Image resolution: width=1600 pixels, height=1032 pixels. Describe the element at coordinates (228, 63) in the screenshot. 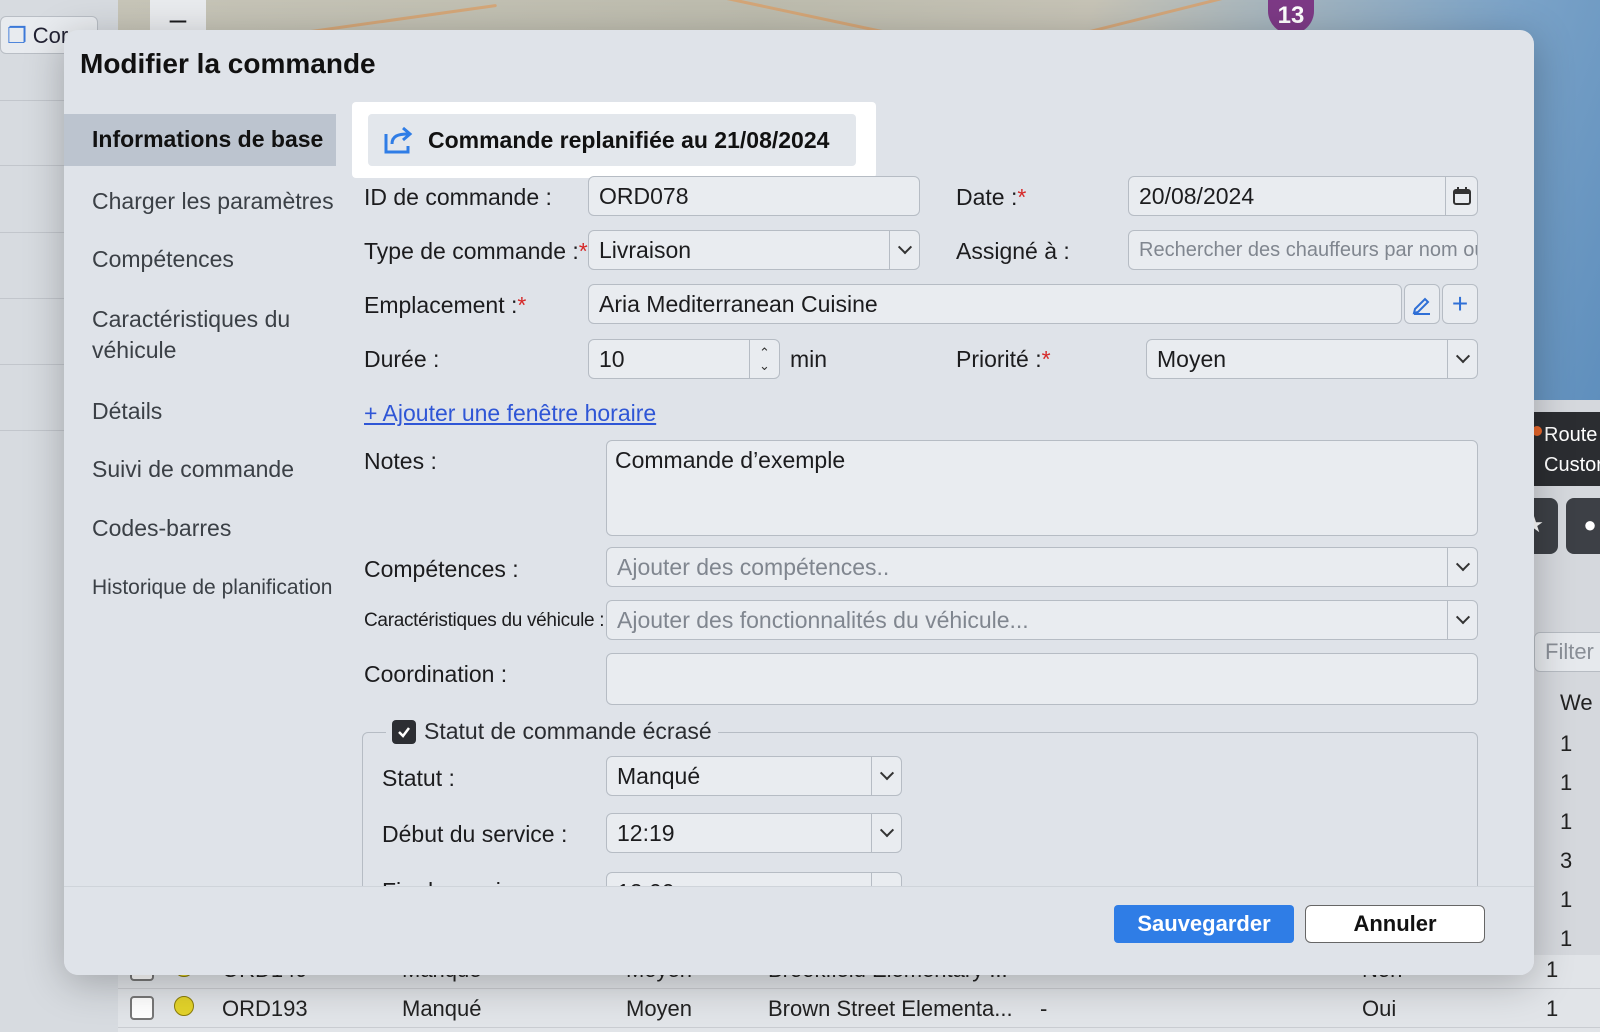

I see `dialog-title: Modifier la commande` at that location.